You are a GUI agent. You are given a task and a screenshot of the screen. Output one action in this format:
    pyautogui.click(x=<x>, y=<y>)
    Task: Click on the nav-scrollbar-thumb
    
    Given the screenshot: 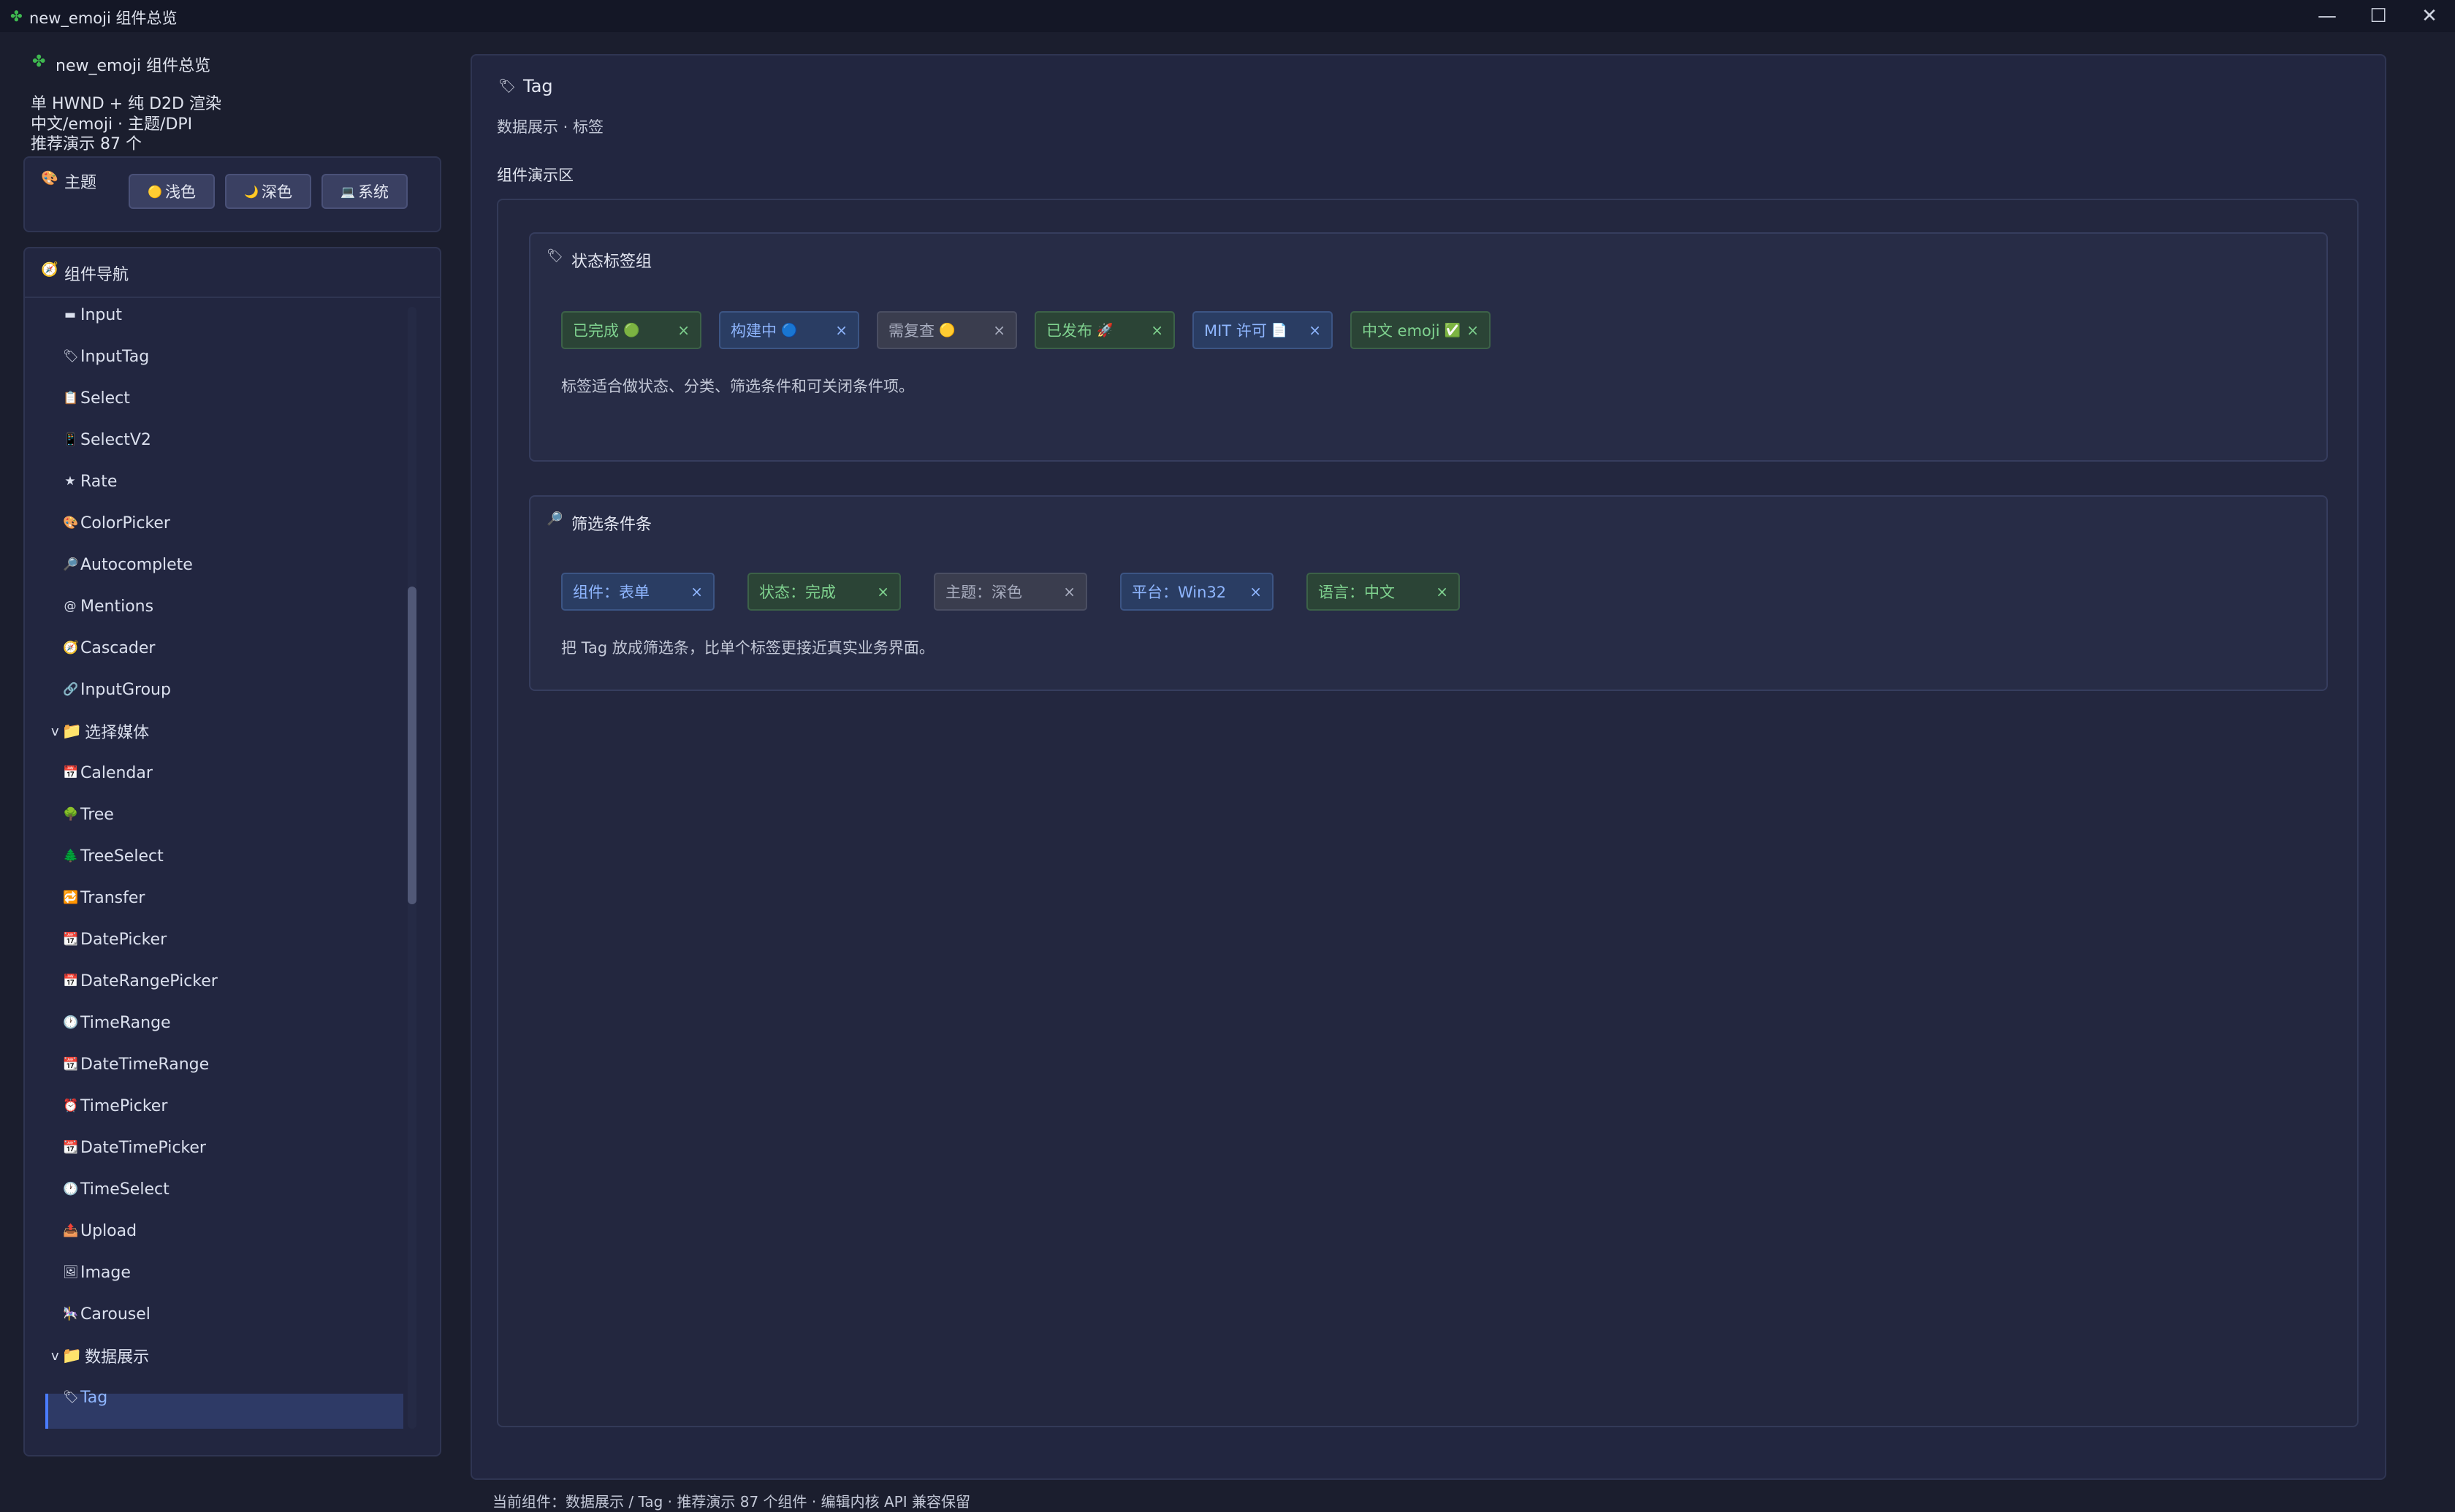 What is the action you would take?
    pyautogui.click(x=412, y=745)
    